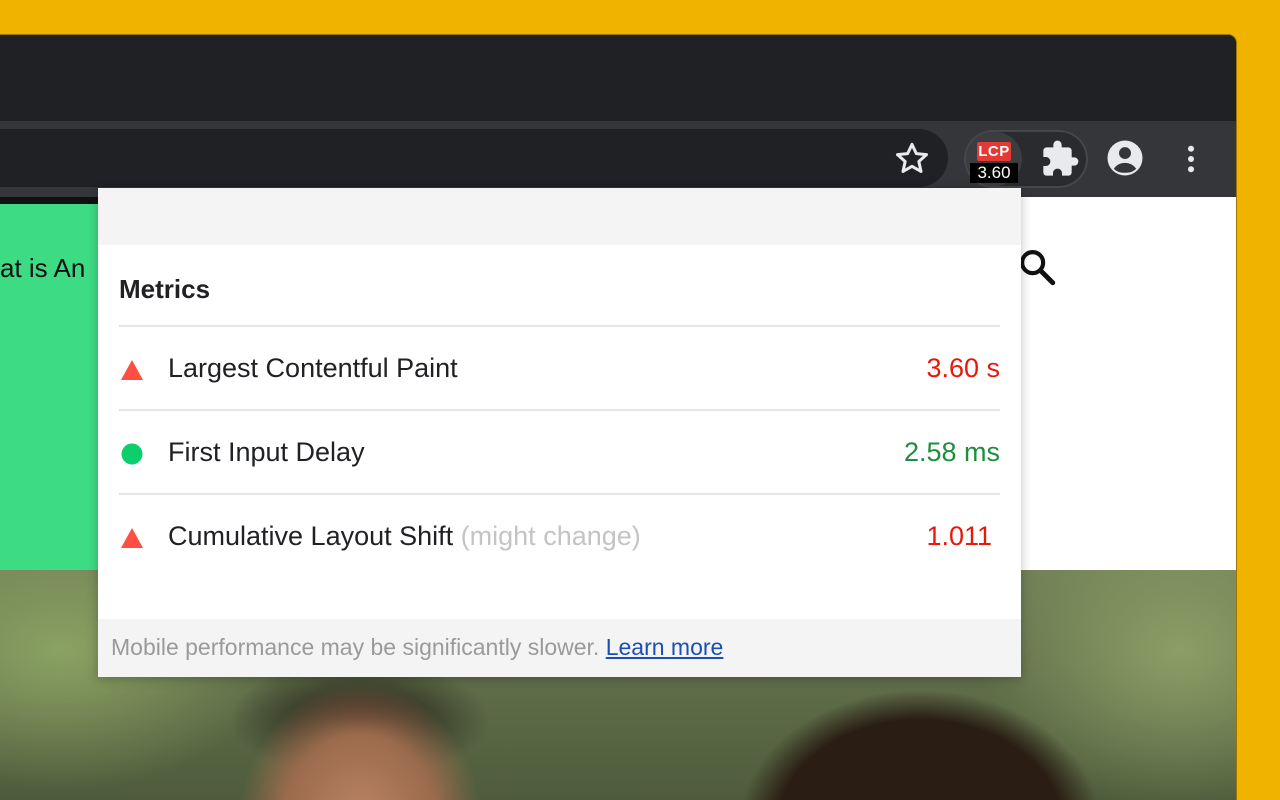 This screenshot has width=1280, height=800. Describe the element at coordinates (994, 173) in the screenshot. I see `lcp-badge-value: 3.60` at that location.